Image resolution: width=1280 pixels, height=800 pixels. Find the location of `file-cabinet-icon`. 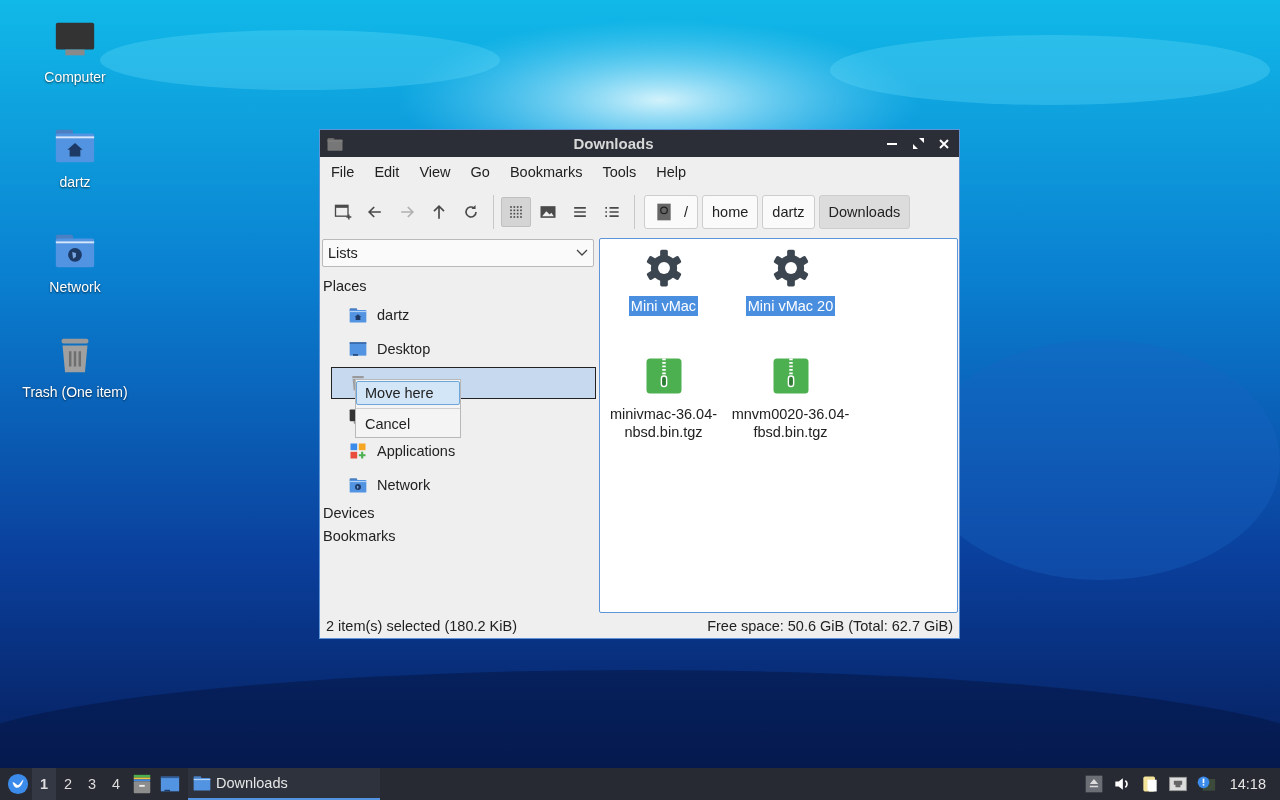

file-cabinet-icon is located at coordinates (142, 784).